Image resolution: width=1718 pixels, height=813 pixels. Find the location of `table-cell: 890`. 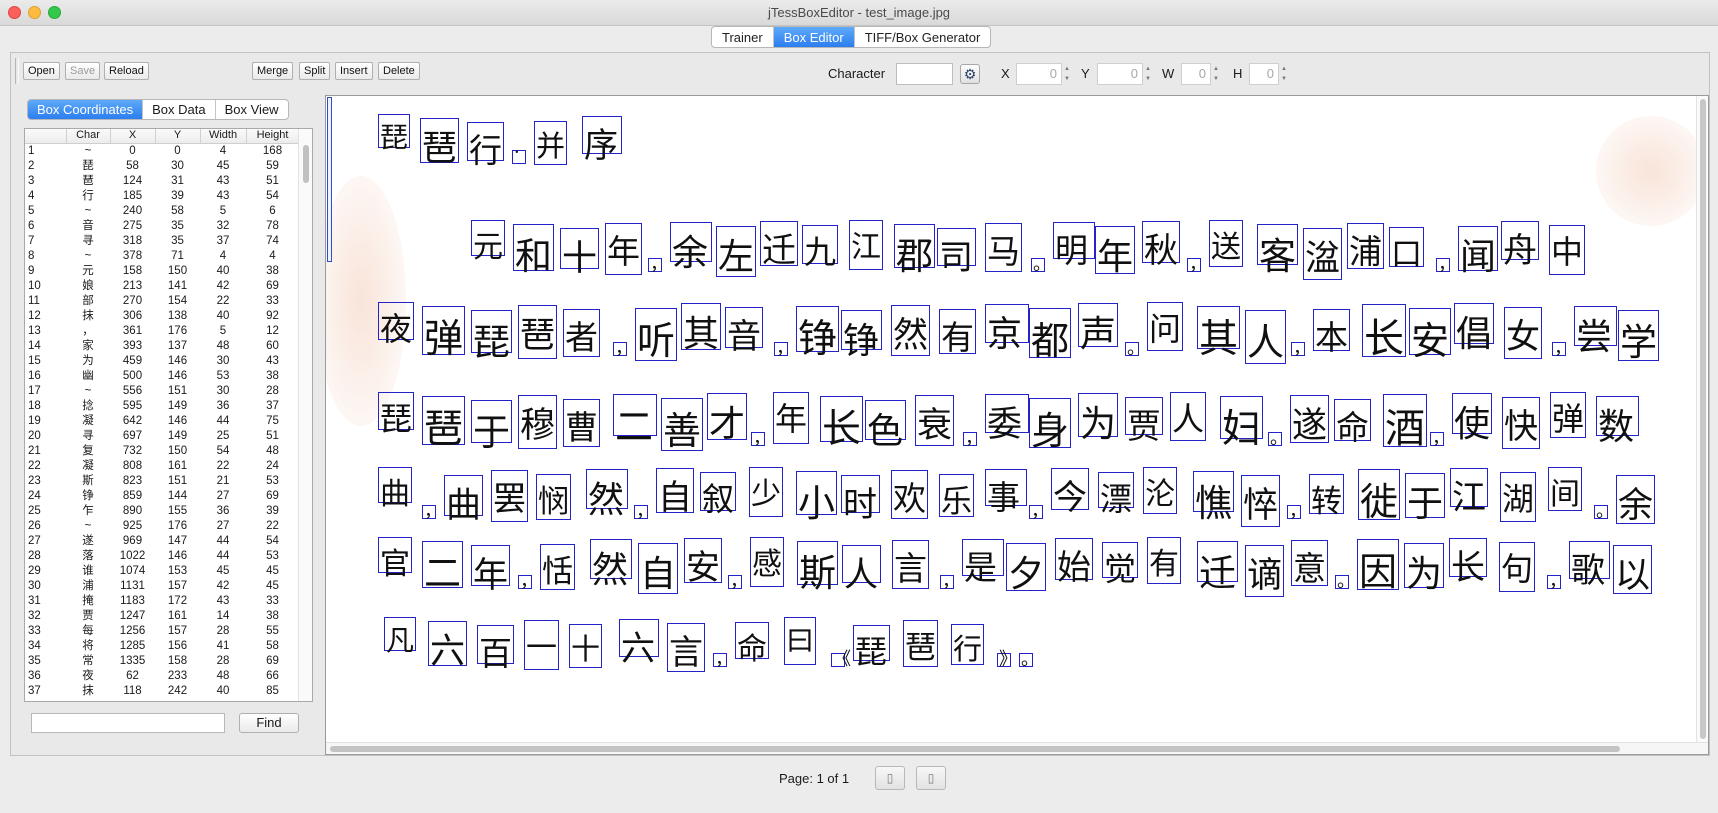

table-cell: 890 is located at coordinates (132, 511).